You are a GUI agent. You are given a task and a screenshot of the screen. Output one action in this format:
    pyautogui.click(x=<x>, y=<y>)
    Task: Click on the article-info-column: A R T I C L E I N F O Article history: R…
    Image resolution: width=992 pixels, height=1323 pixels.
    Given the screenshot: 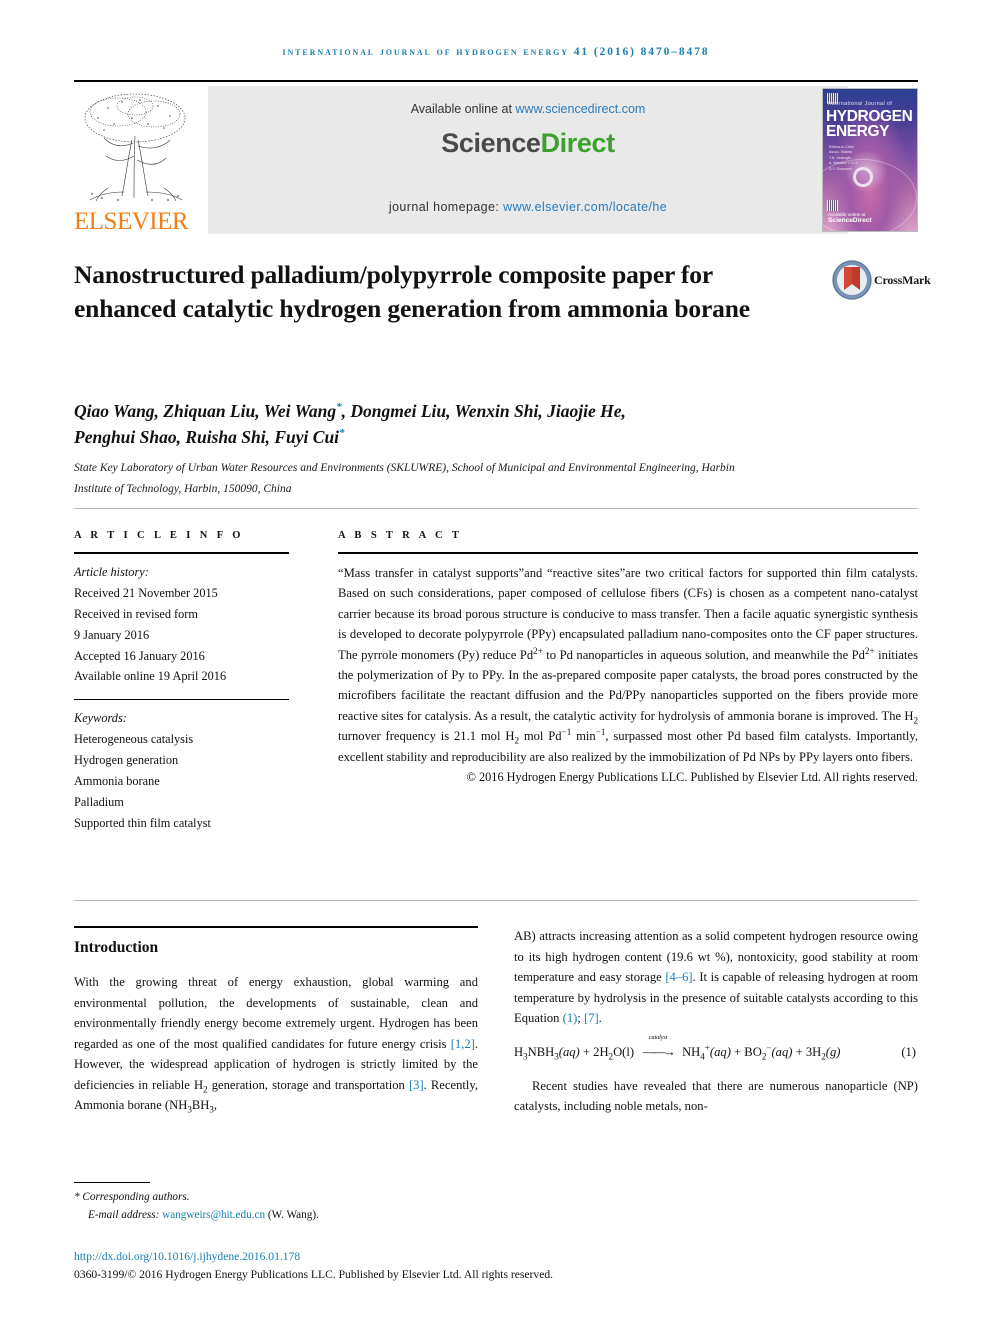 What is the action you would take?
    pyautogui.click(x=181, y=682)
    